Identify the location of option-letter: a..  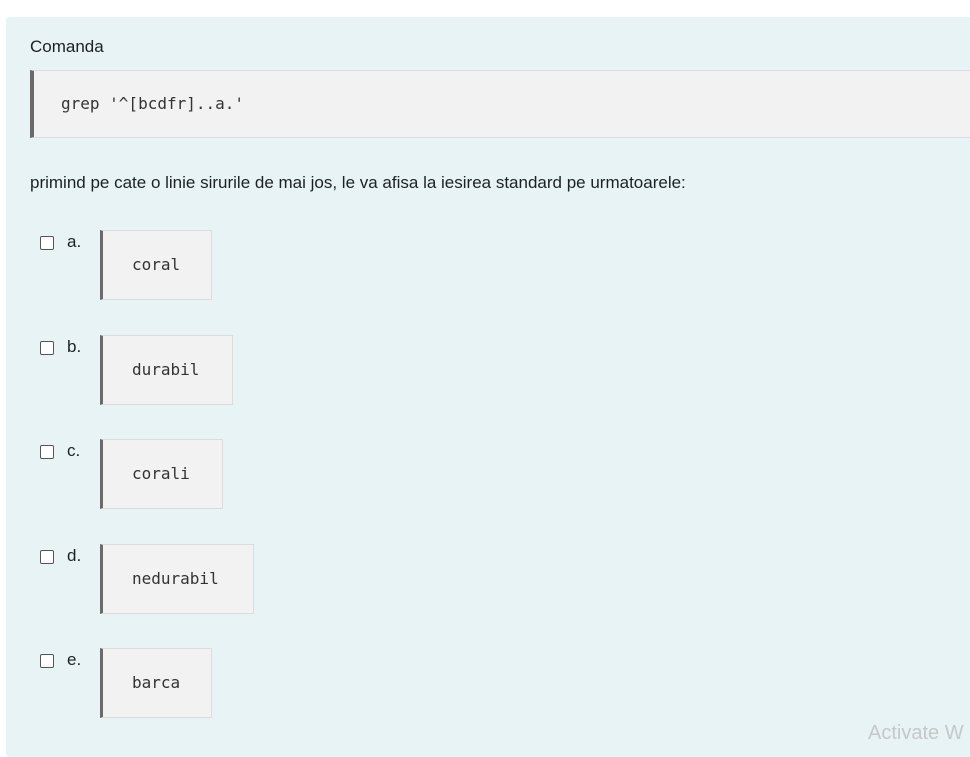
(74, 241).